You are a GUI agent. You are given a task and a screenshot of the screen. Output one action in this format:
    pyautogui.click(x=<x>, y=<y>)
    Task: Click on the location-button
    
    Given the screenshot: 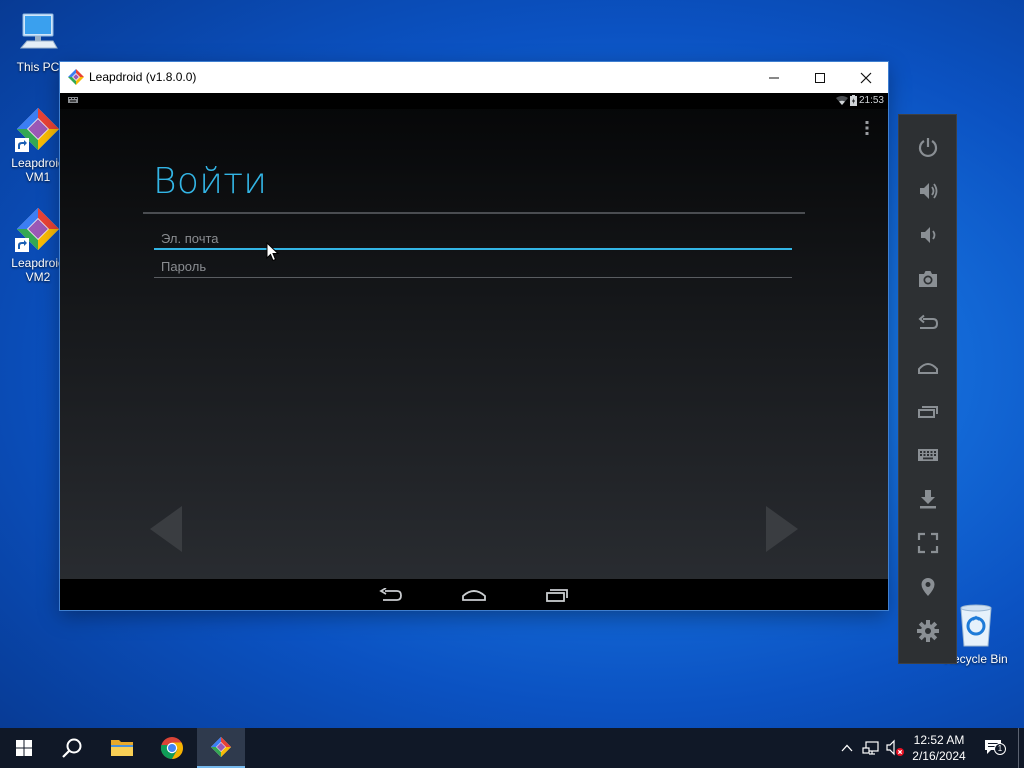 What is the action you would take?
    pyautogui.click(x=927, y=587)
    